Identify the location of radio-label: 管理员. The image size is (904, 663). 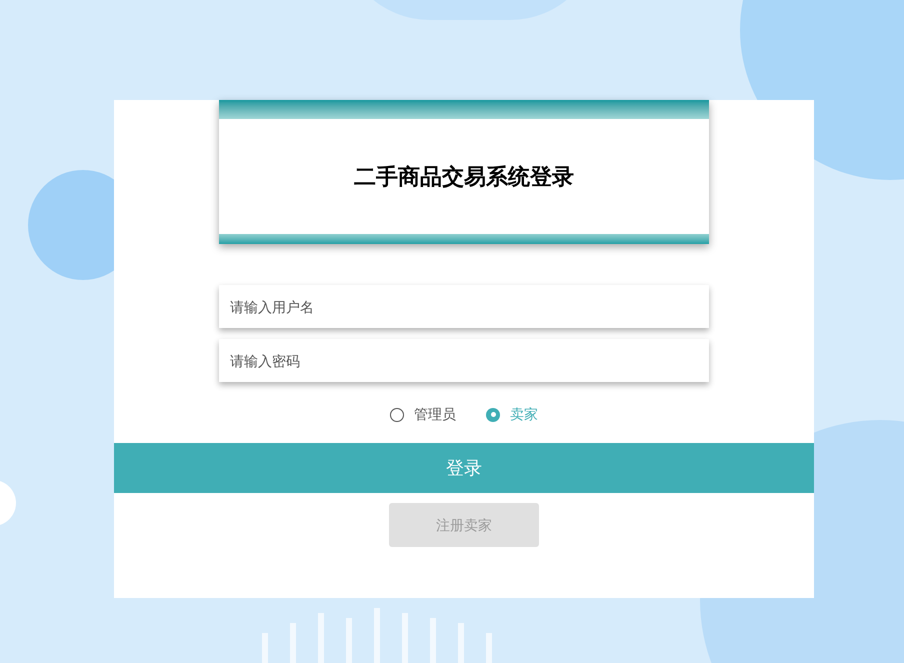
(435, 414).